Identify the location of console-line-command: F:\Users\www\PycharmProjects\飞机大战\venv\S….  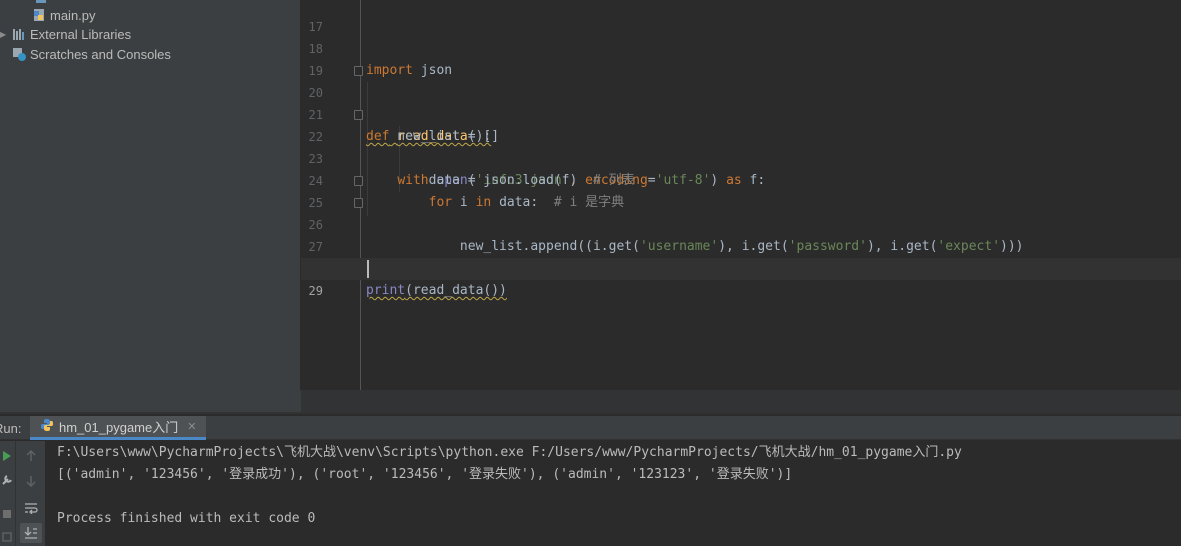
(509, 452).